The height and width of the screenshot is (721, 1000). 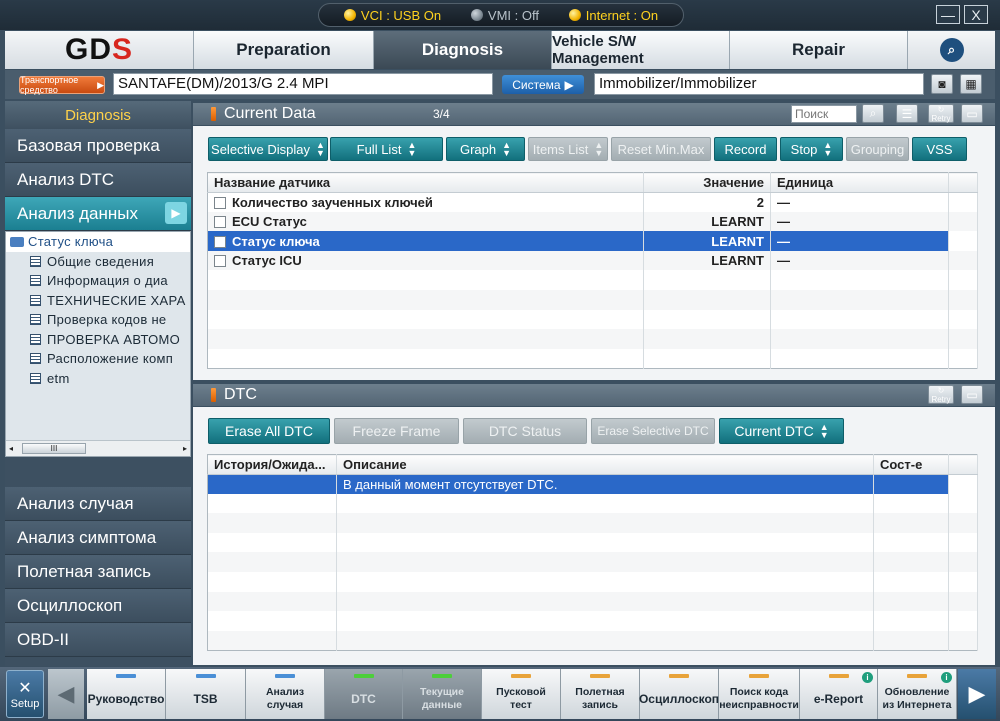 I want to click on items-list-button: Items List ▲ ▼, so click(x=568, y=149).